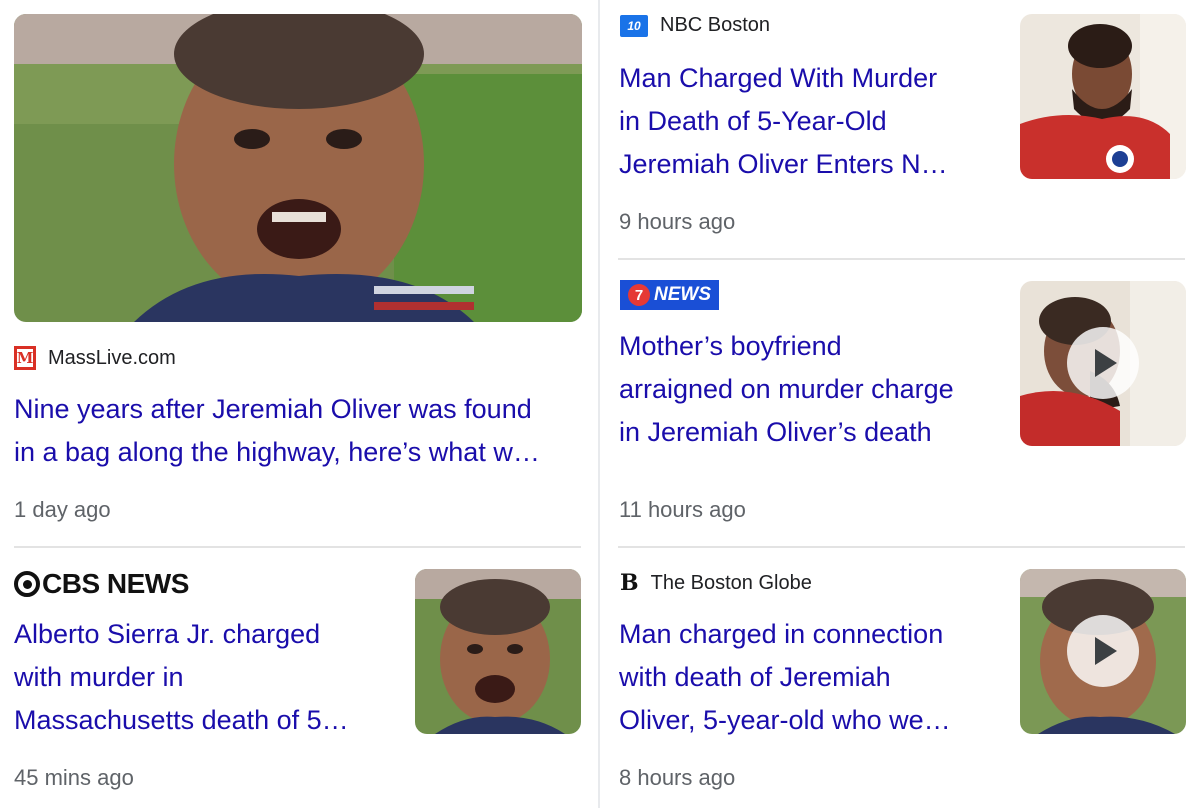 The image size is (1200, 808). I want to click on article-source: M MassLive.com, so click(95, 358).